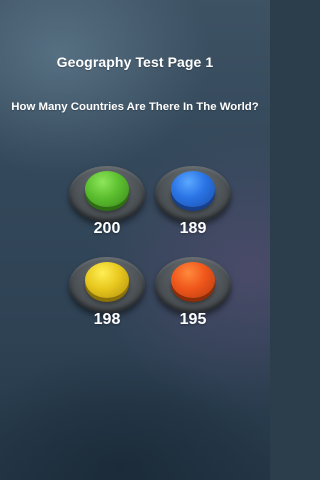 The width and height of the screenshot is (320, 480). Describe the element at coordinates (107, 211) in the screenshot. I see `answer-option-1: 200` at that location.